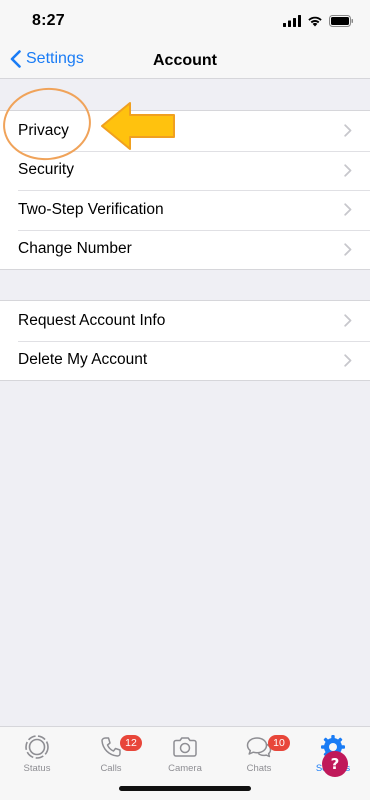  Describe the element at coordinates (185, 321) in the screenshot. I see `row-request-account-info: Request Account Info` at that location.